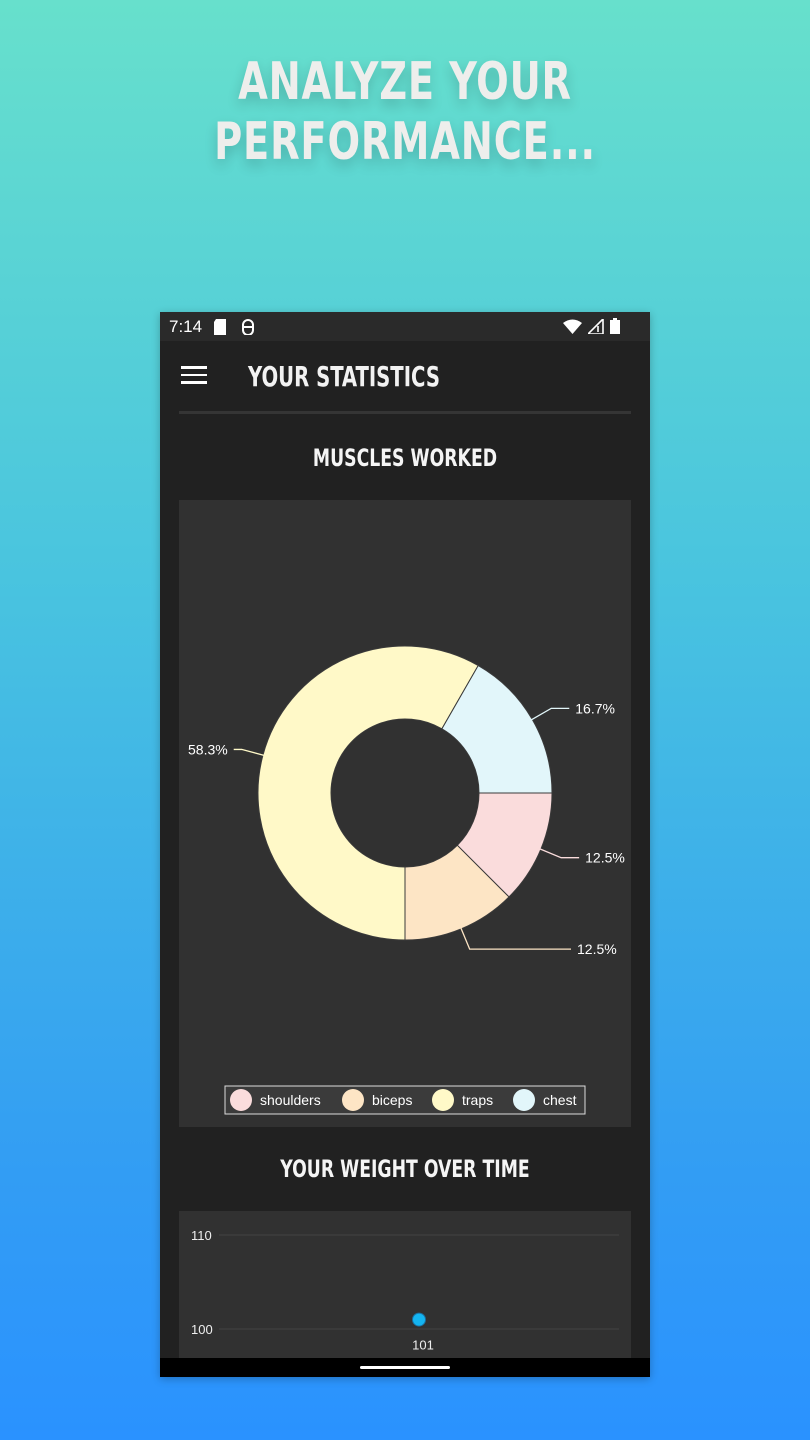 The width and height of the screenshot is (810, 1440). I want to click on sd-card-icon, so click(220, 329).